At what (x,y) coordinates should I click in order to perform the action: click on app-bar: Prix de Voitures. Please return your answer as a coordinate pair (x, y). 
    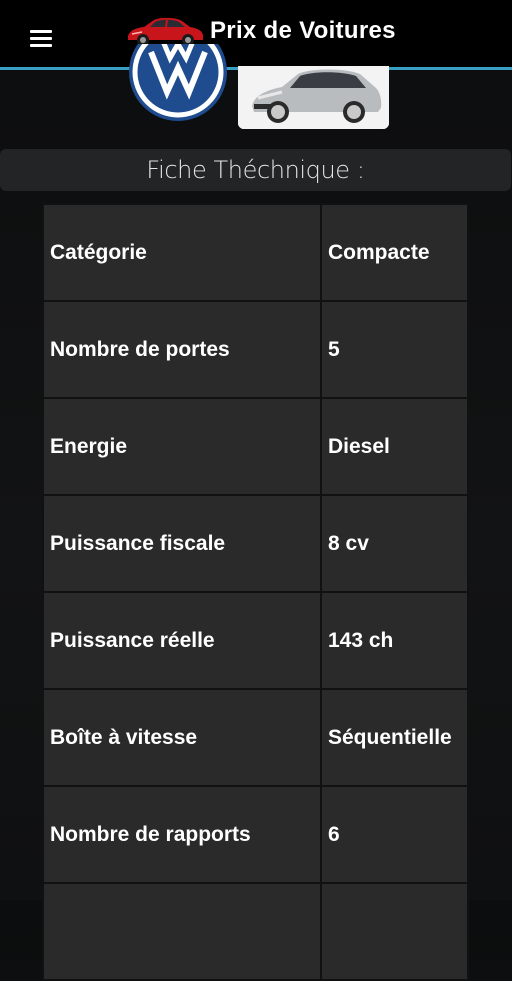
    Looking at the image, I should click on (256, 35).